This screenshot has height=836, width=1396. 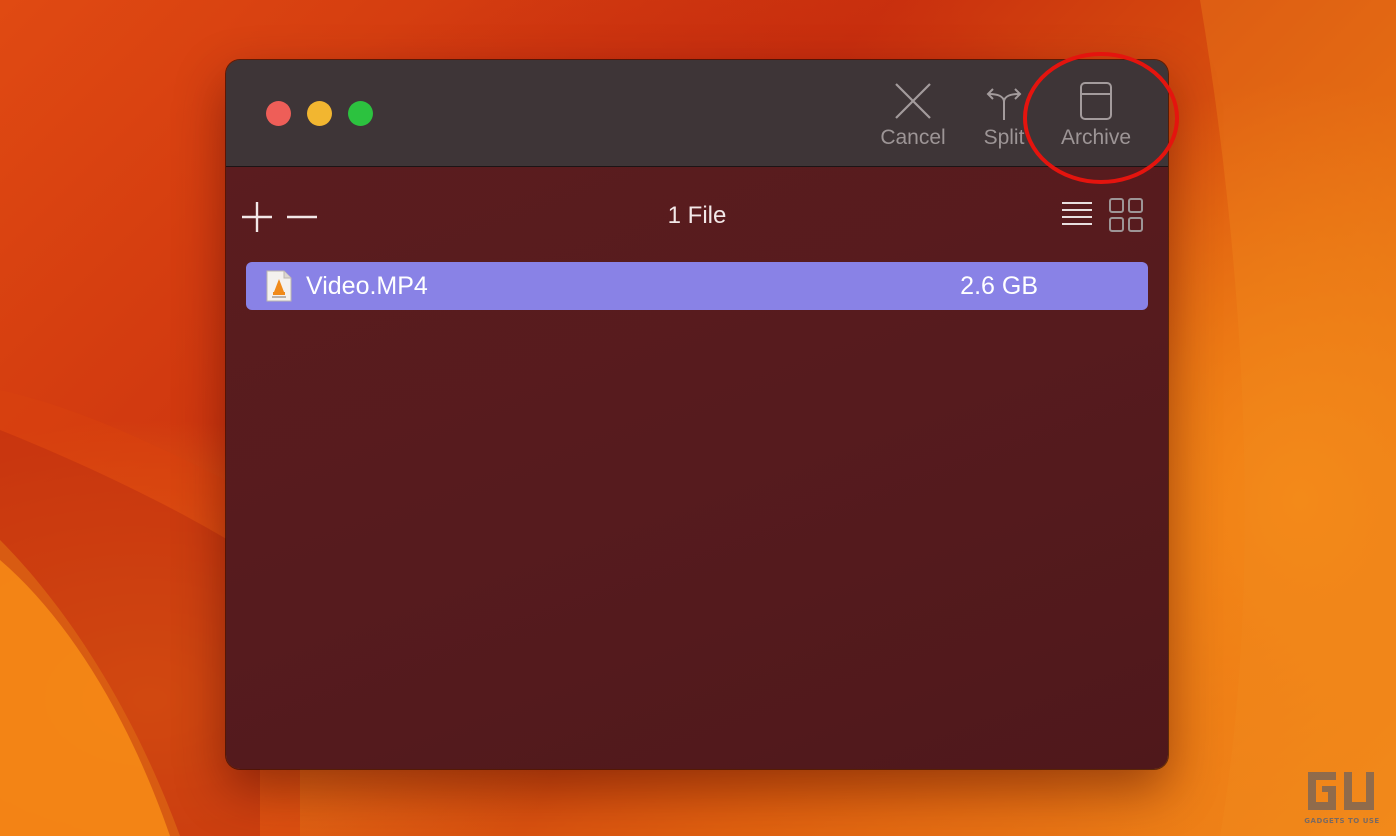 What do you see at coordinates (360, 113) in the screenshot?
I see `zoom-window-button` at bounding box center [360, 113].